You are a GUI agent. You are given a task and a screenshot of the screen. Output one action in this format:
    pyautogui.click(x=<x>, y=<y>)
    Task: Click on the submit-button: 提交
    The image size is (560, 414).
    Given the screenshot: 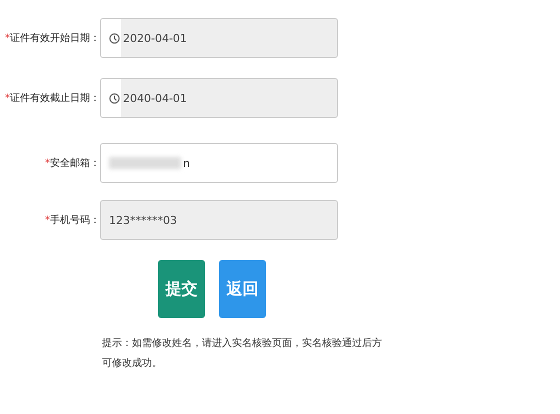 What is the action you would take?
    pyautogui.click(x=181, y=289)
    